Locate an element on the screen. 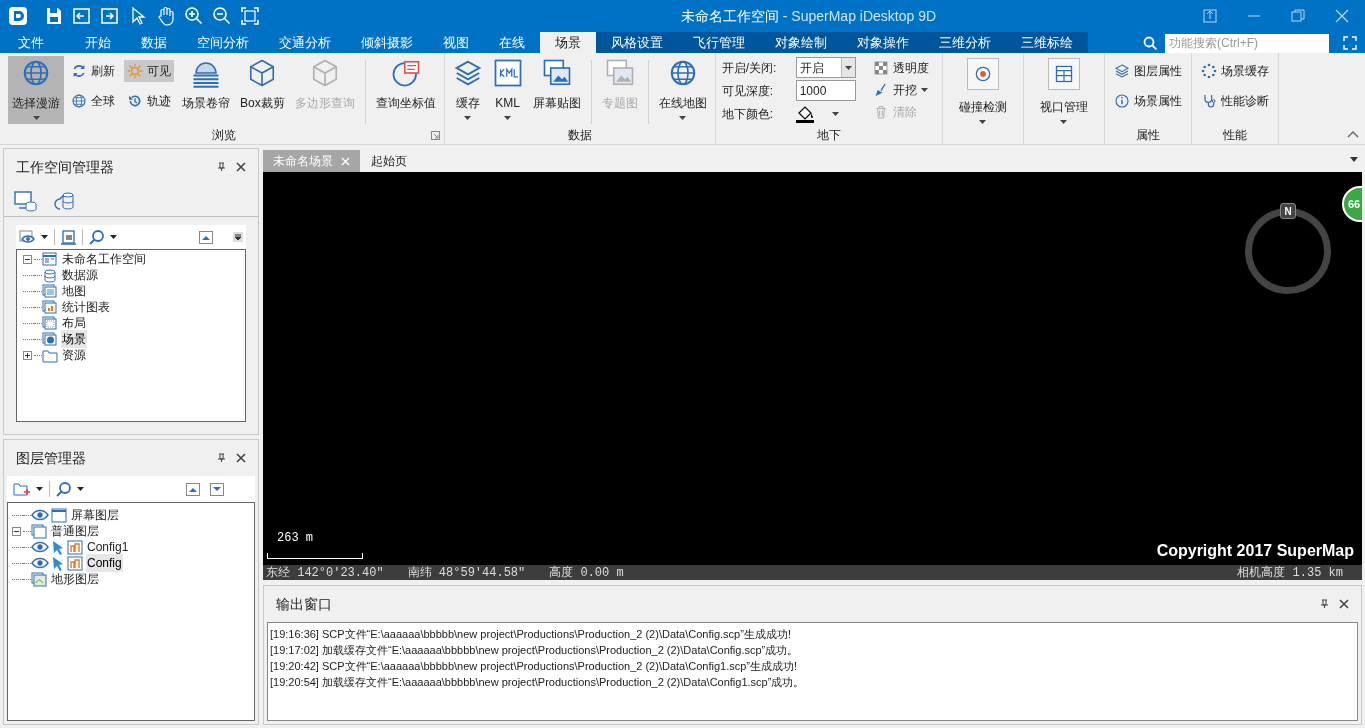 This screenshot has width=1365, height=728. ribbon-tab: 开始 is located at coordinates (98, 42).